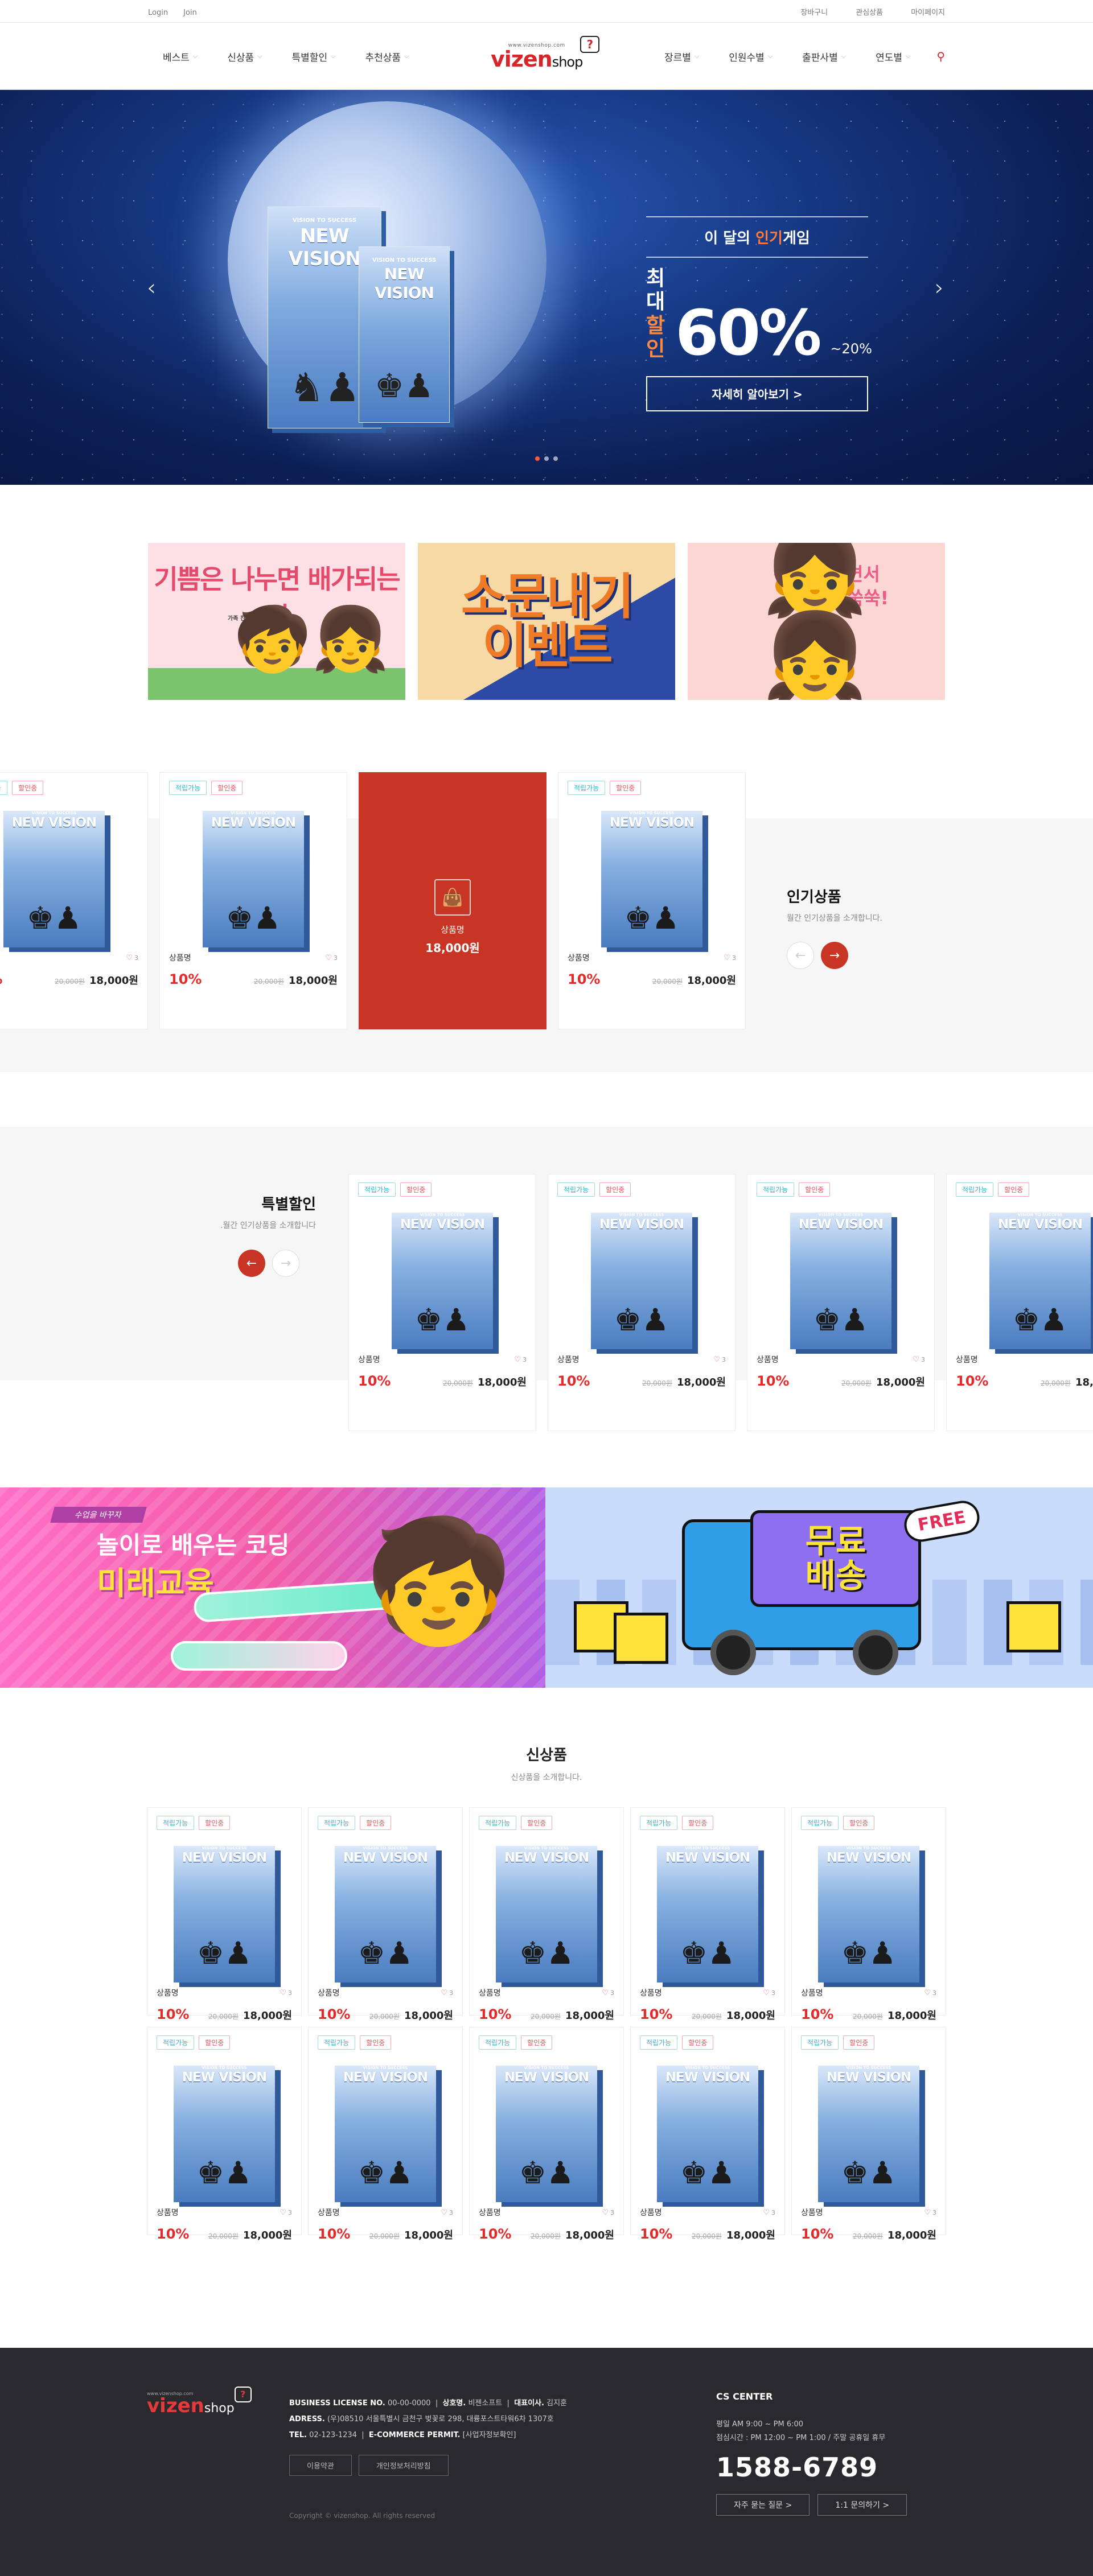  What do you see at coordinates (763, 2505) in the screenshot?
I see `faq-button: 자주 묻는 질문 >` at bounding box center [763, 2505].